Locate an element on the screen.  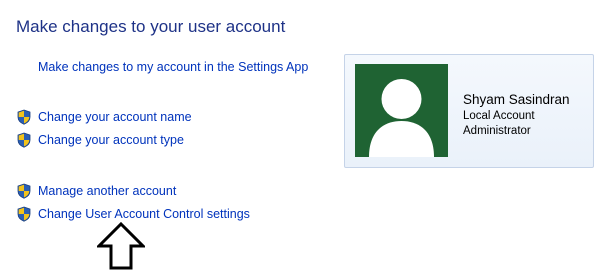
change-account-type-link: Change your account type is located at coordinates (111, 140).